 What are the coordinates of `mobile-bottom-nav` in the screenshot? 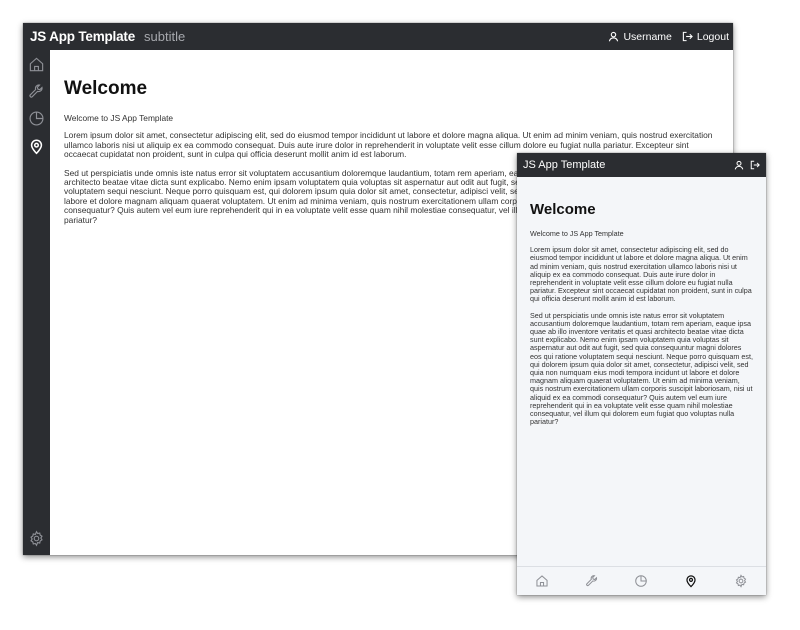 It's located at (641, 580).